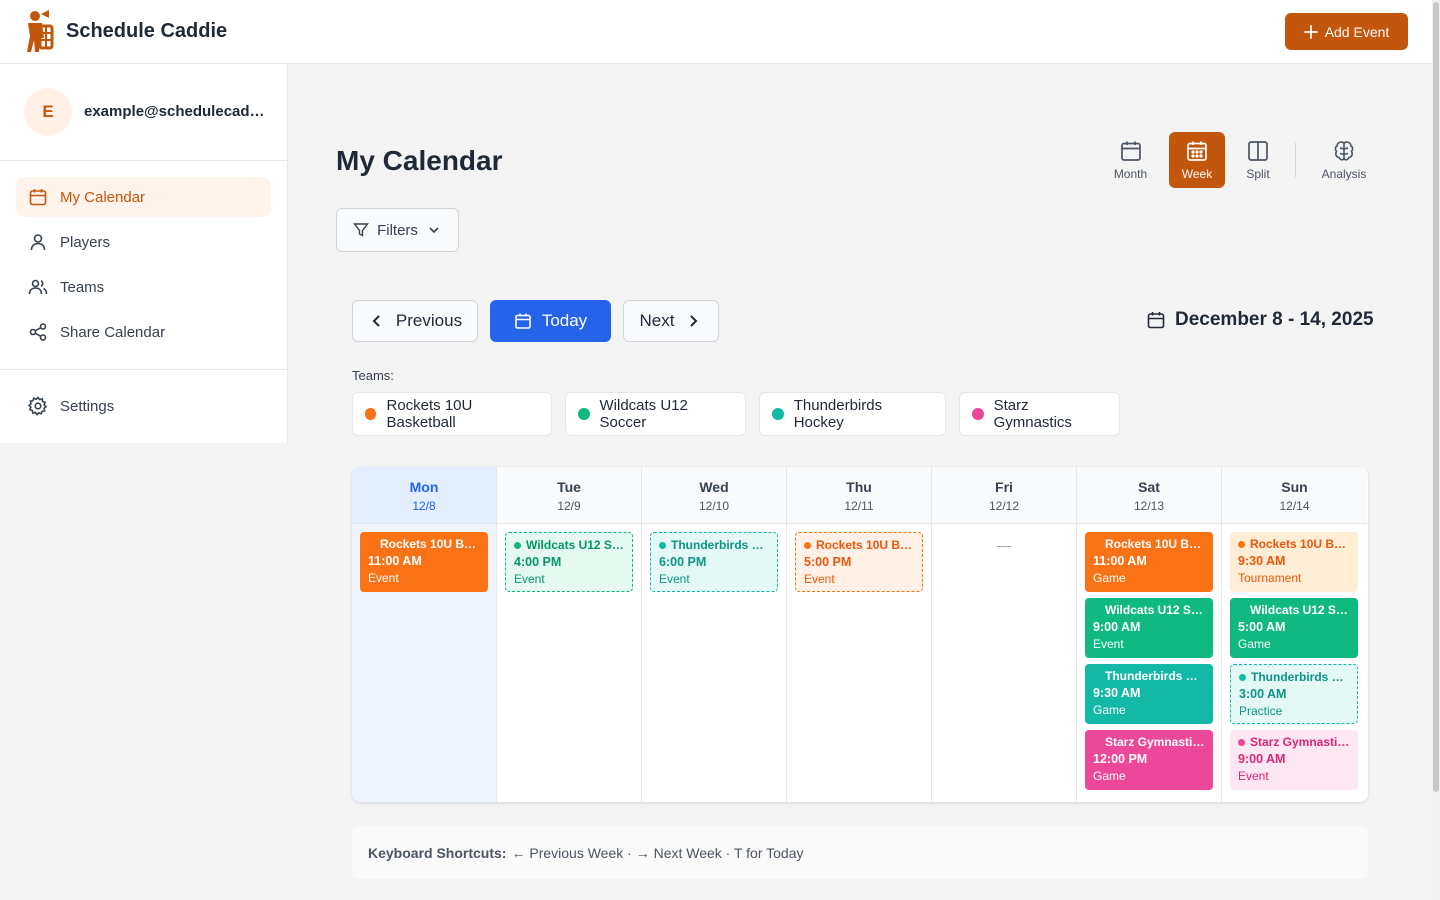 This screenshot has width=1440, height=900. Describe the element at coordinates (147, 31) in the screenshot. I see `app-title: Schedule Caddie` at that location.